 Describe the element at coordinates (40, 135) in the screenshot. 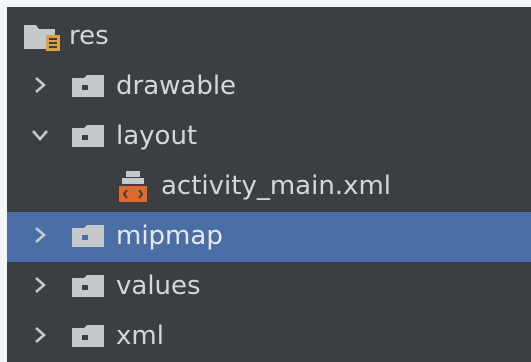

I see `chevron-down-icon` at that location.